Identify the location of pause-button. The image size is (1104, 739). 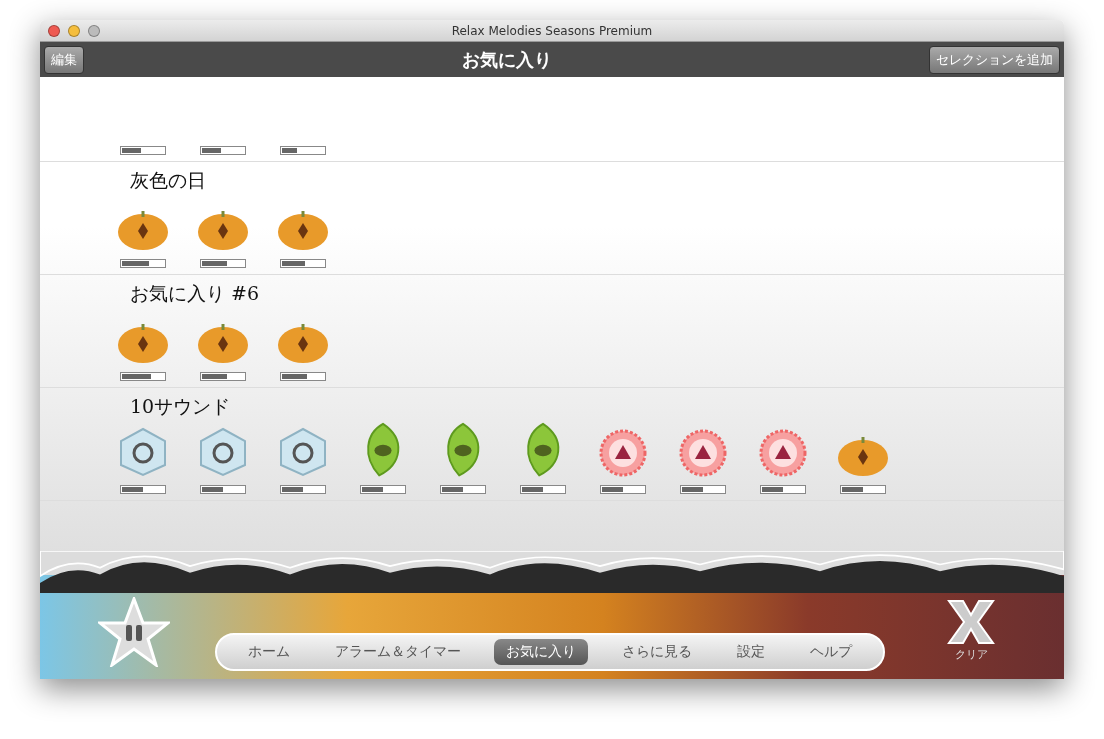
(134, 632).